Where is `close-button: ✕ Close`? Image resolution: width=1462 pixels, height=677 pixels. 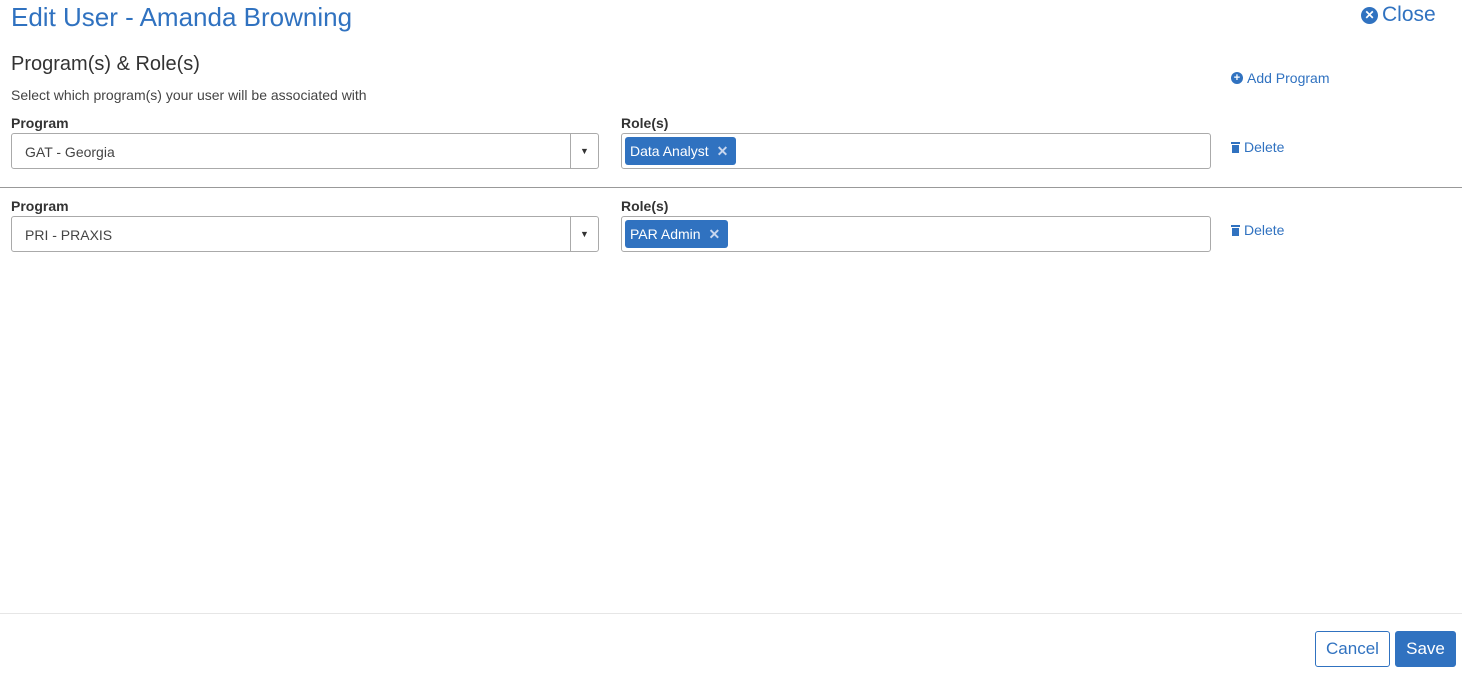 close-button: ✕ Close is located at coordinates (1398, 15).